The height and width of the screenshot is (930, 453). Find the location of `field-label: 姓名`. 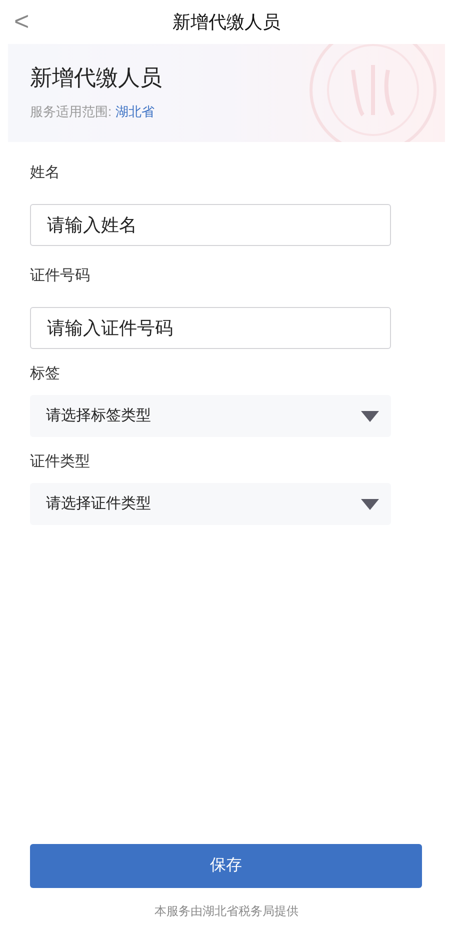

field-label: 姓名 is located at coordinates (45, 173).